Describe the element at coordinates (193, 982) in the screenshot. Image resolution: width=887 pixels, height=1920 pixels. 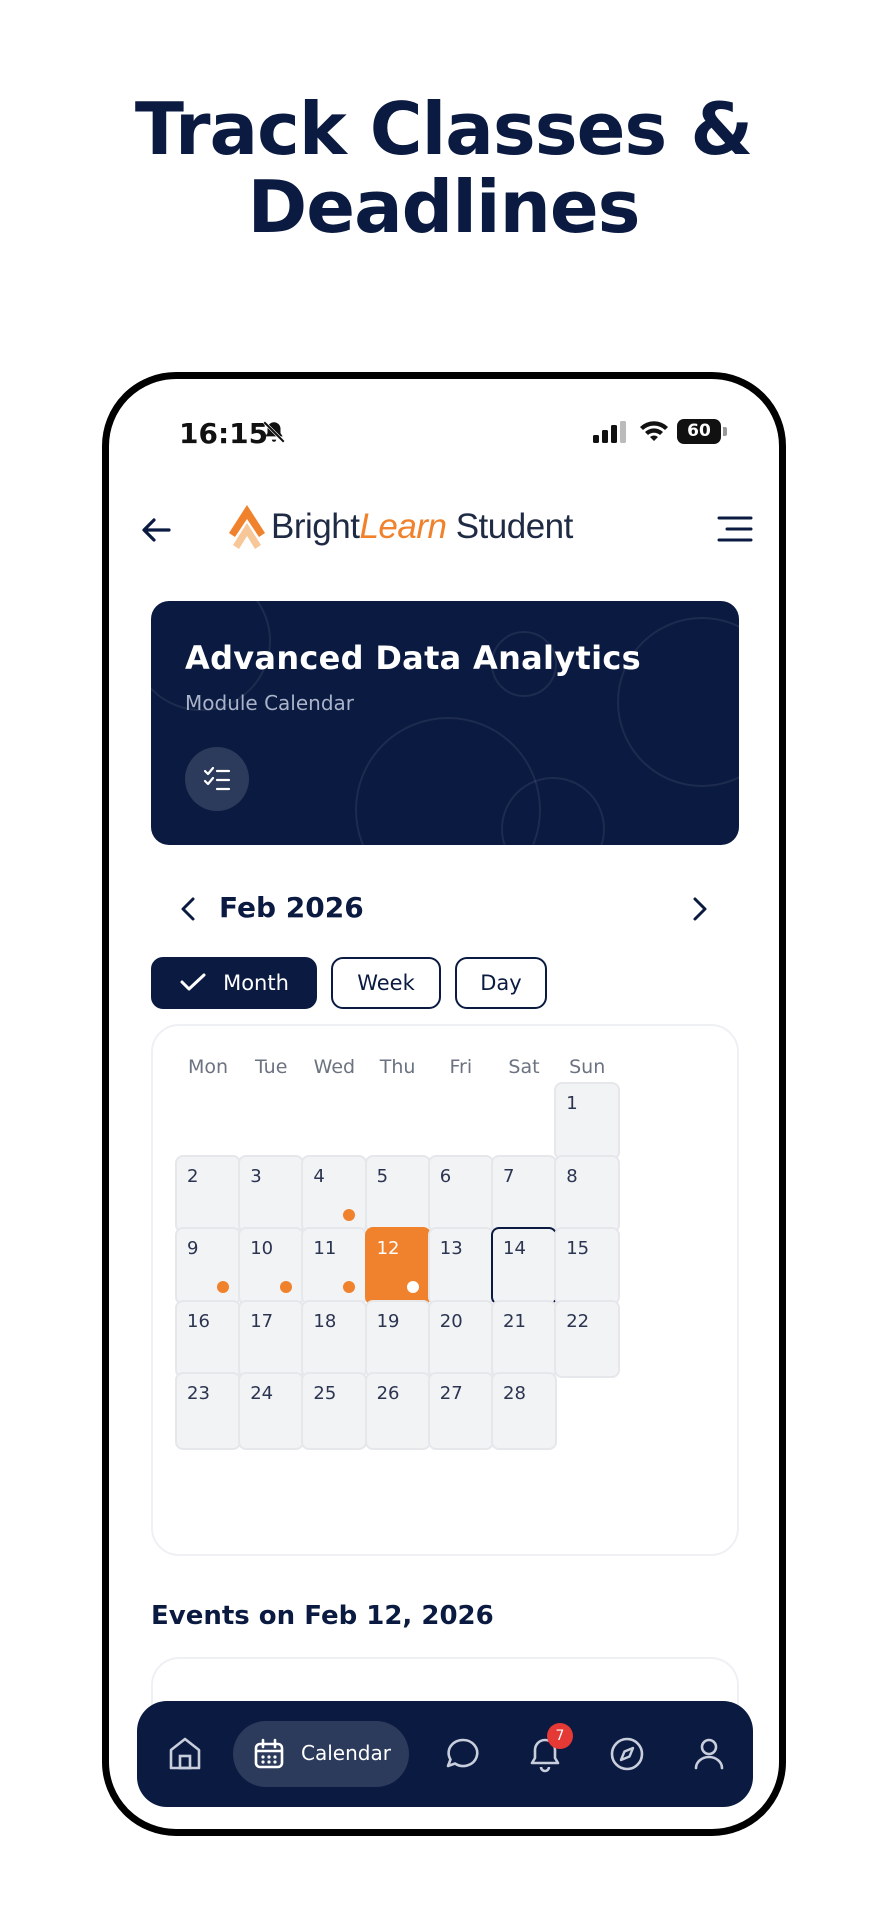
I see `check-icon` at that location.